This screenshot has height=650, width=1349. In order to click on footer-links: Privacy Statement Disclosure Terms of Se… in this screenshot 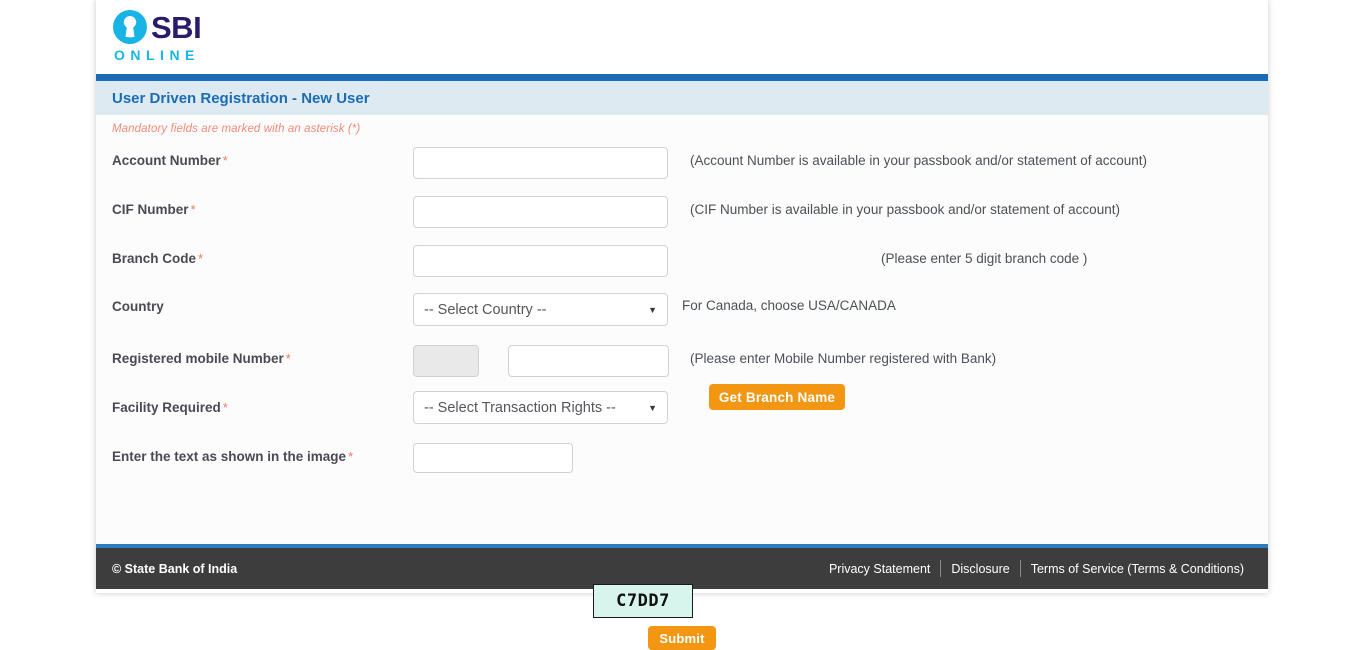, I will do `click(1036, 568)`.